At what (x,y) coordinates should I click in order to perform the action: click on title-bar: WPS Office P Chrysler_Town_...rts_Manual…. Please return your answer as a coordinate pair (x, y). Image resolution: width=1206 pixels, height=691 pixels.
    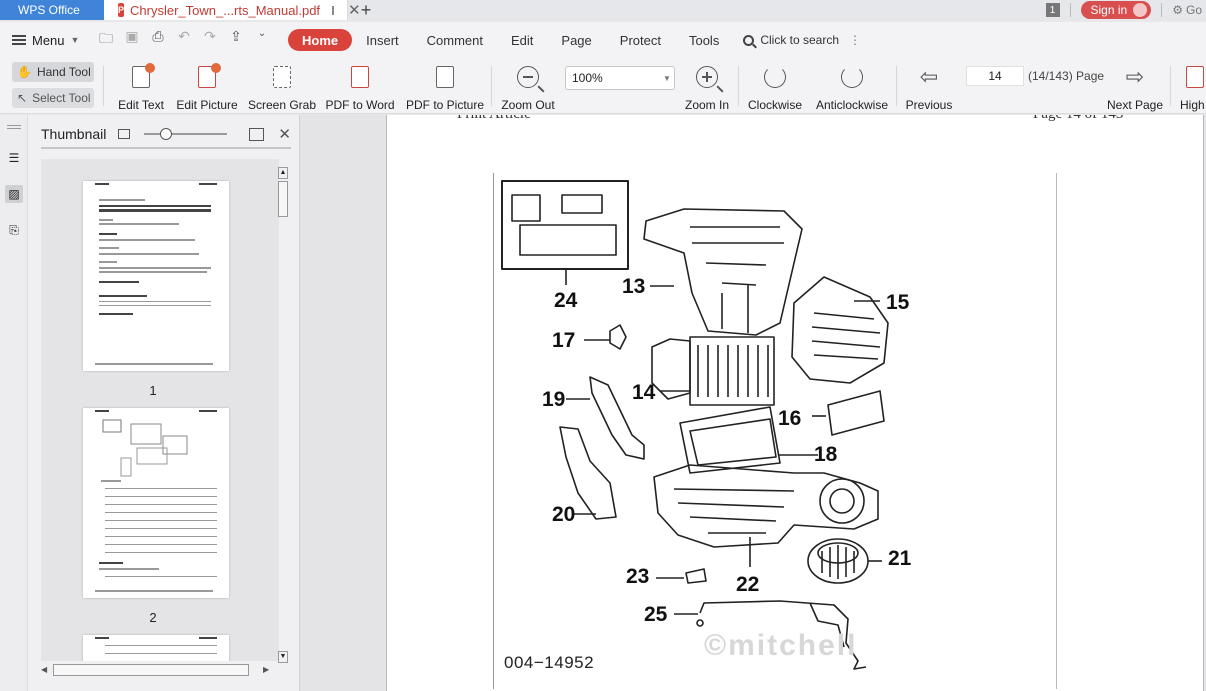
    Looking at the image, I should click on (603, 10).